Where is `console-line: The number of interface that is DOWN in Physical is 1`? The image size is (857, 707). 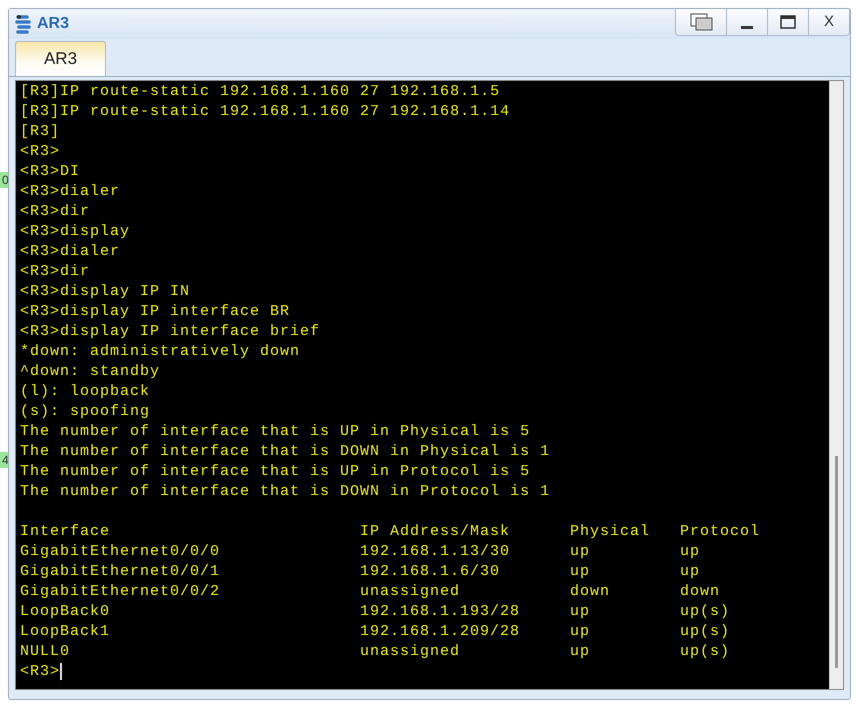
console-line: The number of interface that is DOWN in Physical is 1 is located at coordinates (286, 452).